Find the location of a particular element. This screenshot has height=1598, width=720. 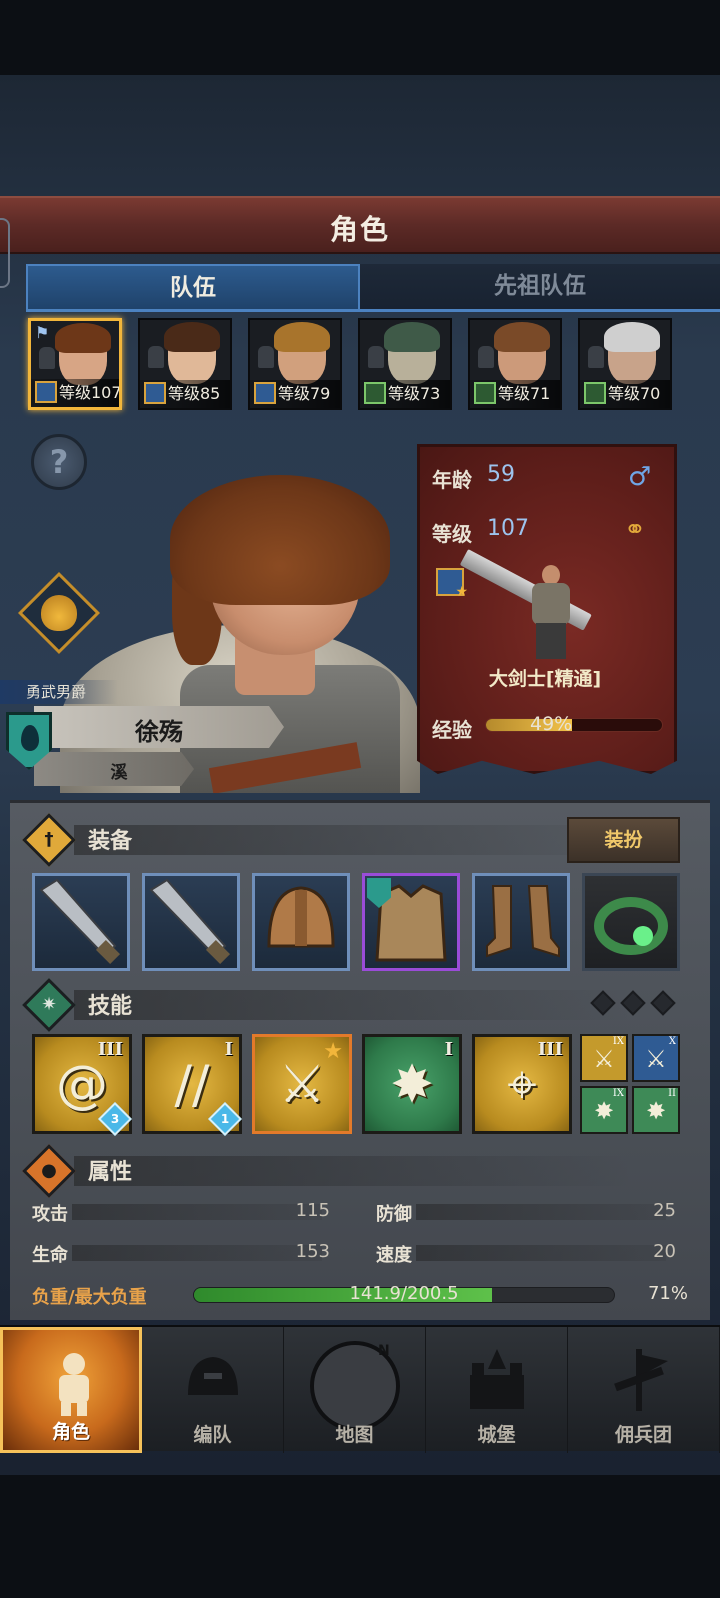

male-icon: ♂ is located at coordinates (640, 477).